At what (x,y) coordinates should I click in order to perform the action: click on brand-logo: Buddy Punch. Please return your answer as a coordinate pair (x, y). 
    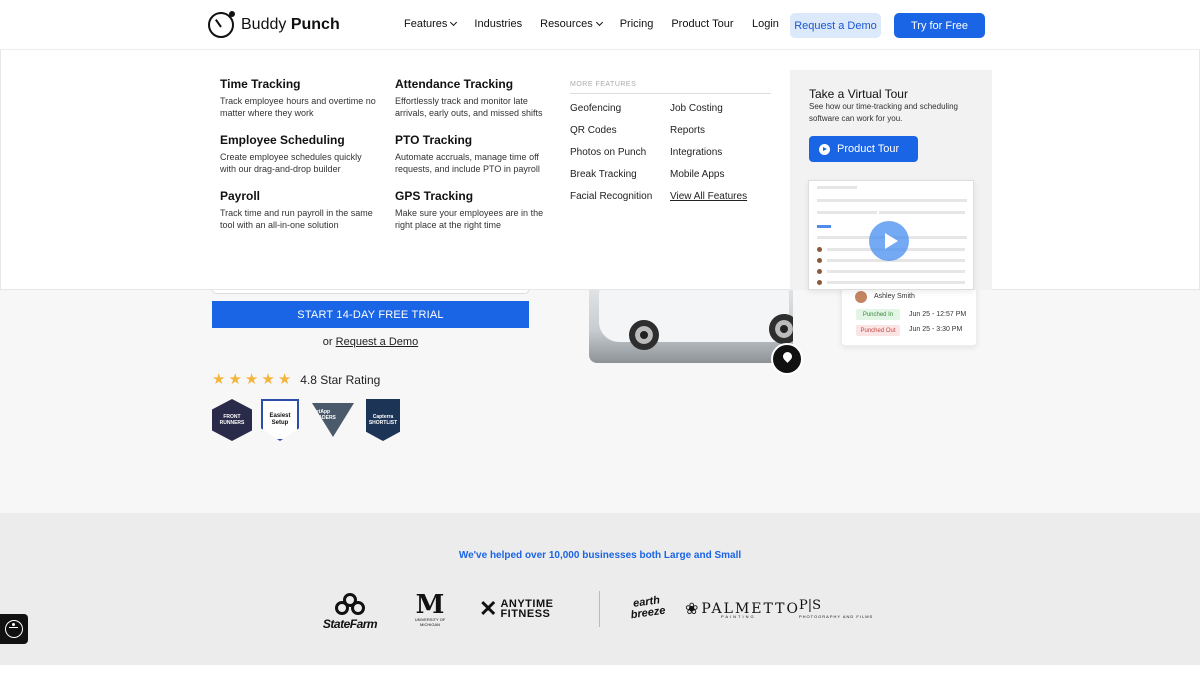
    Looking at the image, I should click on (274, 24).